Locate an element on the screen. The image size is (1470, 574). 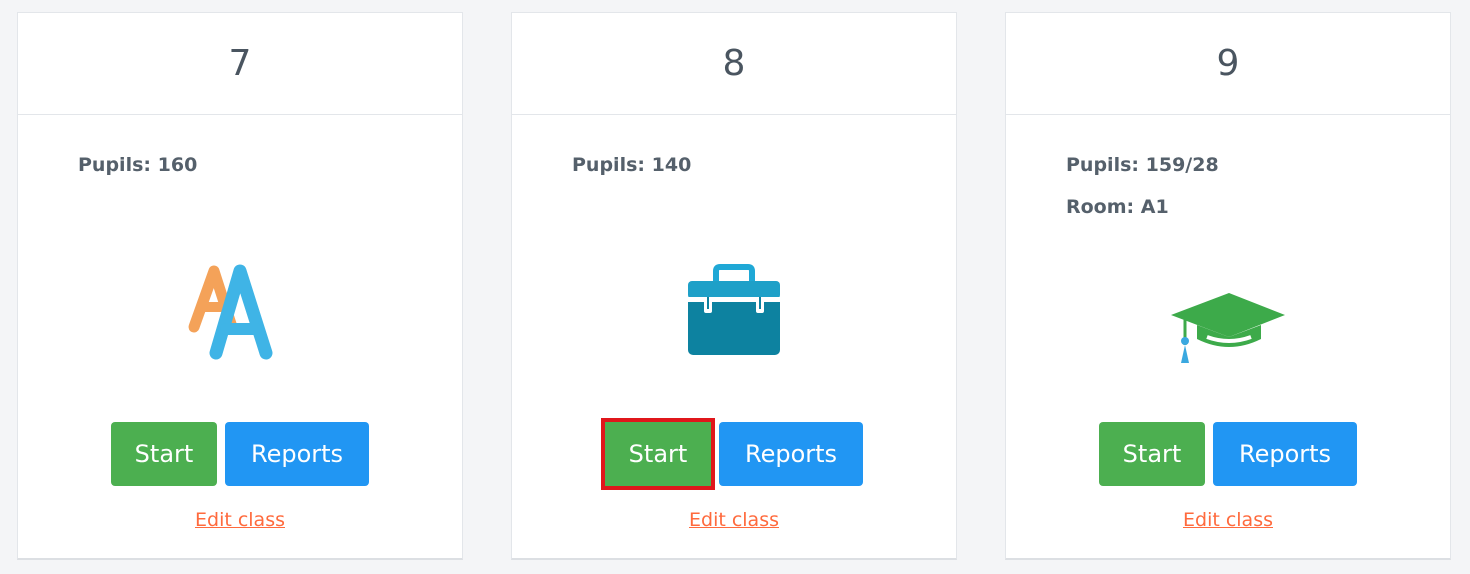
class-info: Pupils: 140 is located at coordinates (631, 174).